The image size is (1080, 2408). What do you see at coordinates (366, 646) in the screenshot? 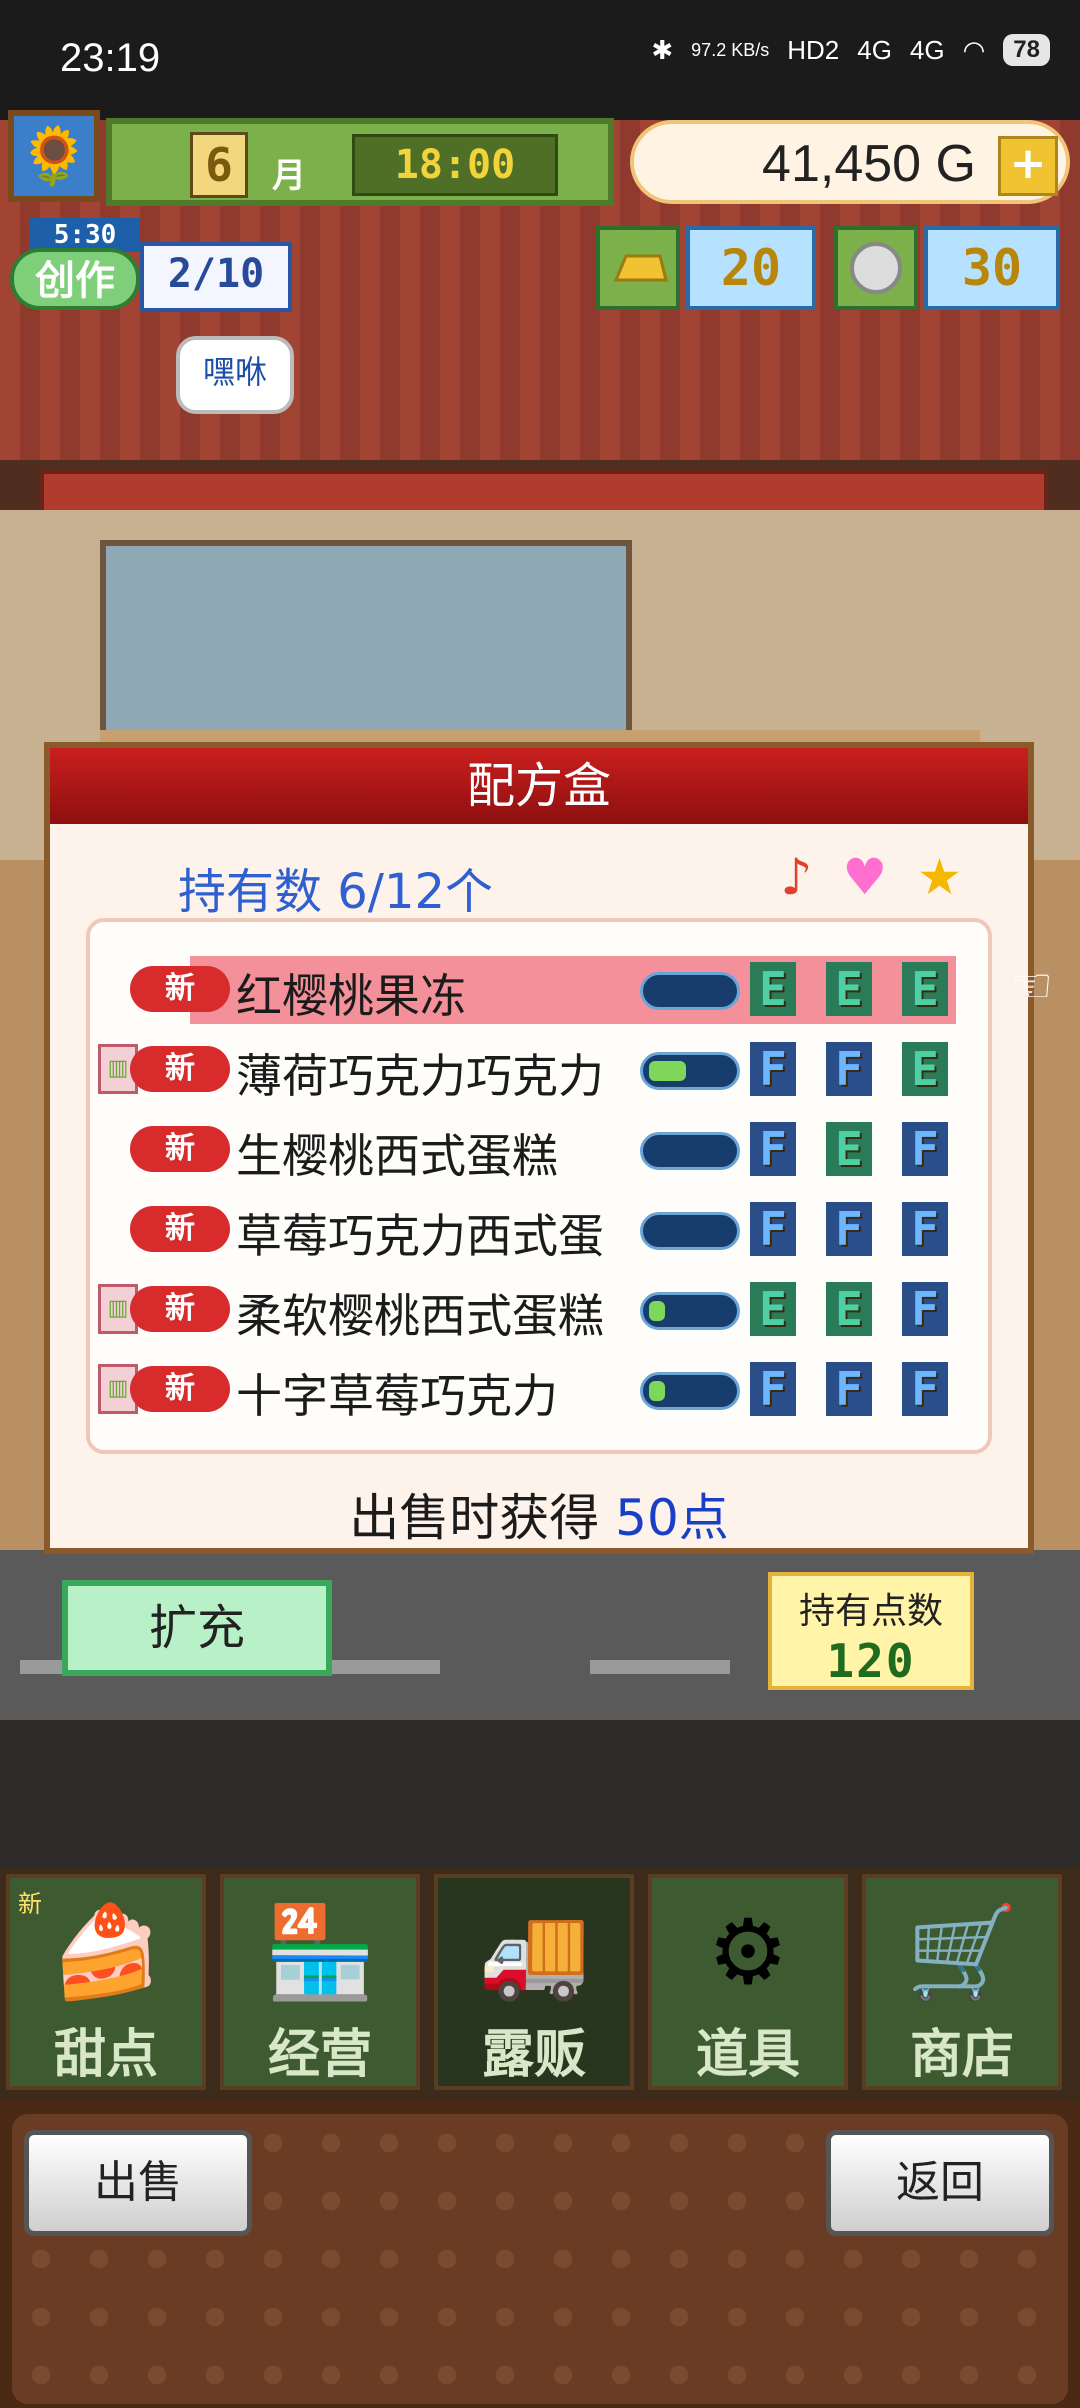
I see `shop-window` at bounding box center [366, 646].